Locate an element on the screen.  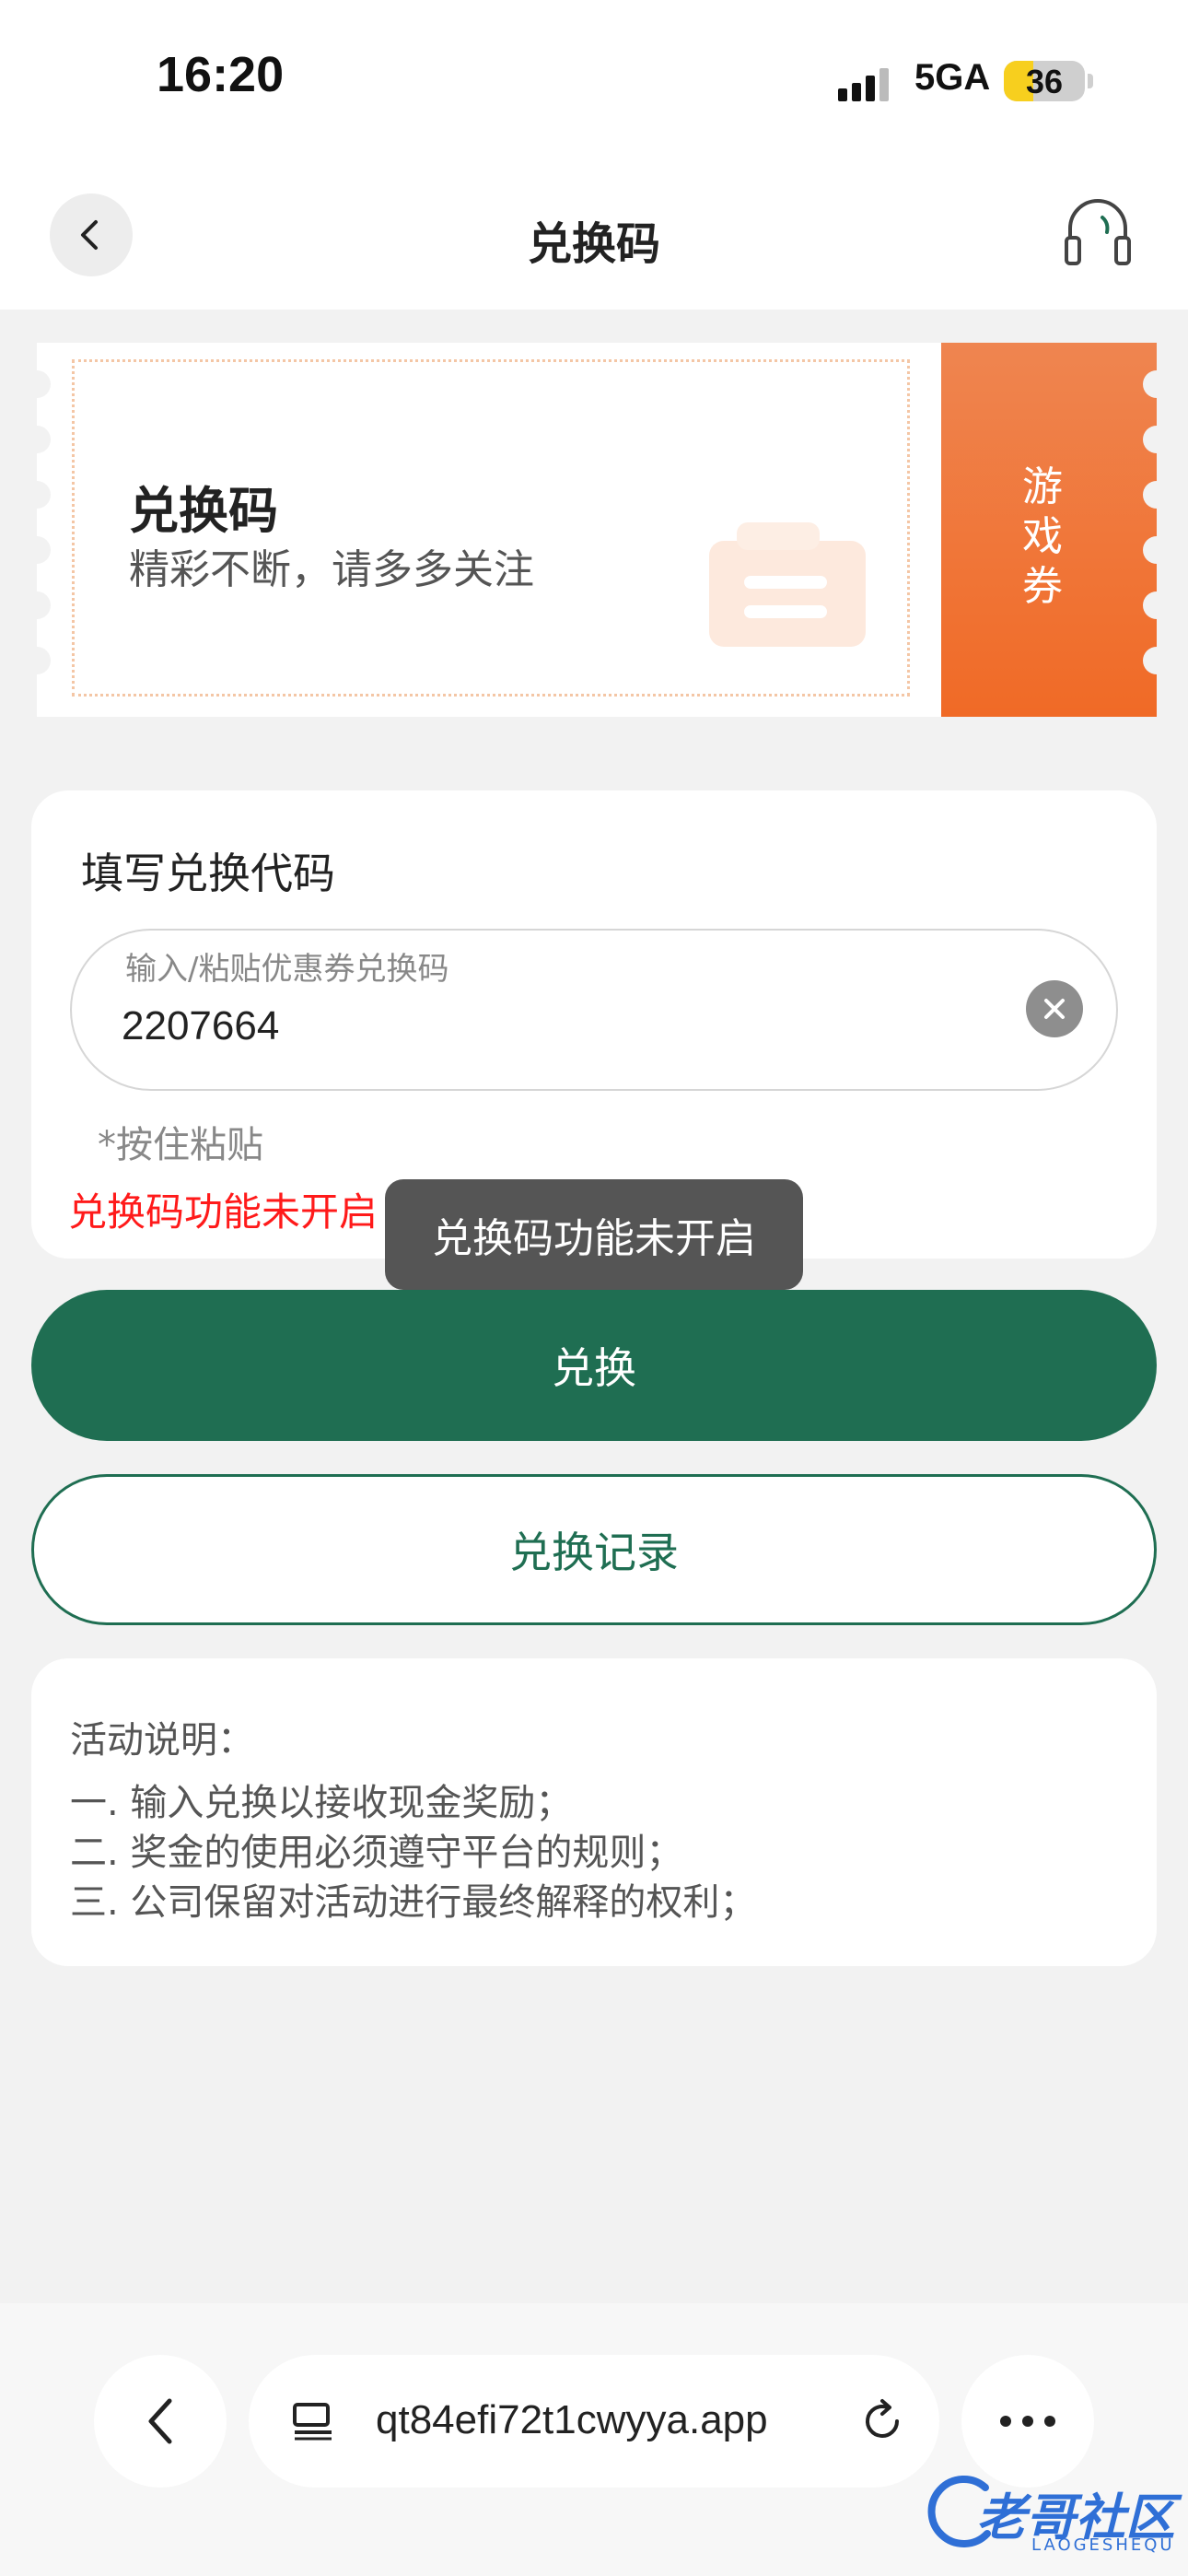
headset-icon is located at coordinates (1098, 232).